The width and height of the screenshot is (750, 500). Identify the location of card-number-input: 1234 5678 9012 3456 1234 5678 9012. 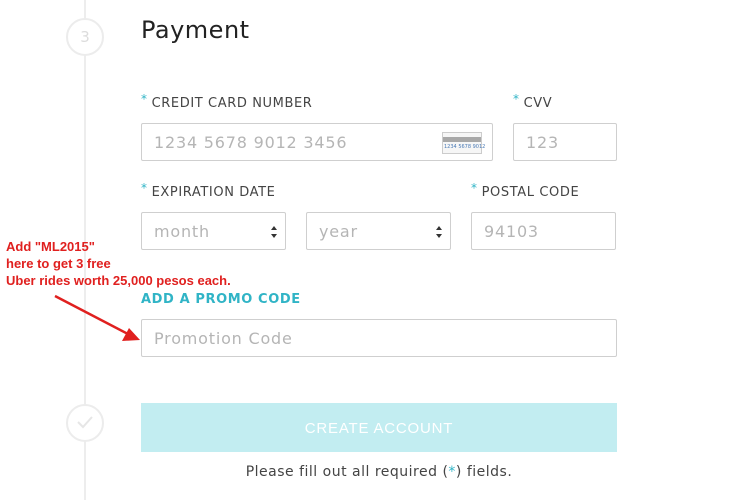
(317, 142).